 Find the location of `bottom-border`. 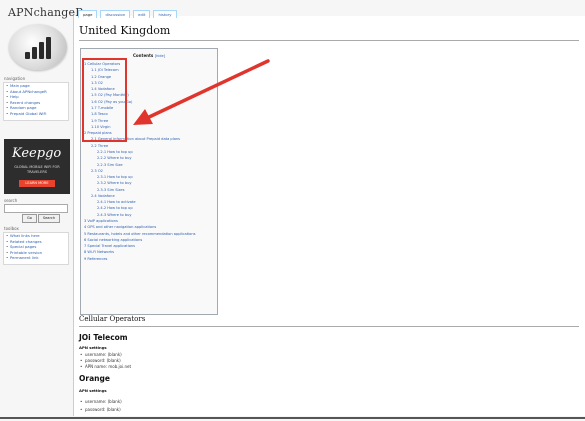

bottom-border is located at coordinates (292, 418).